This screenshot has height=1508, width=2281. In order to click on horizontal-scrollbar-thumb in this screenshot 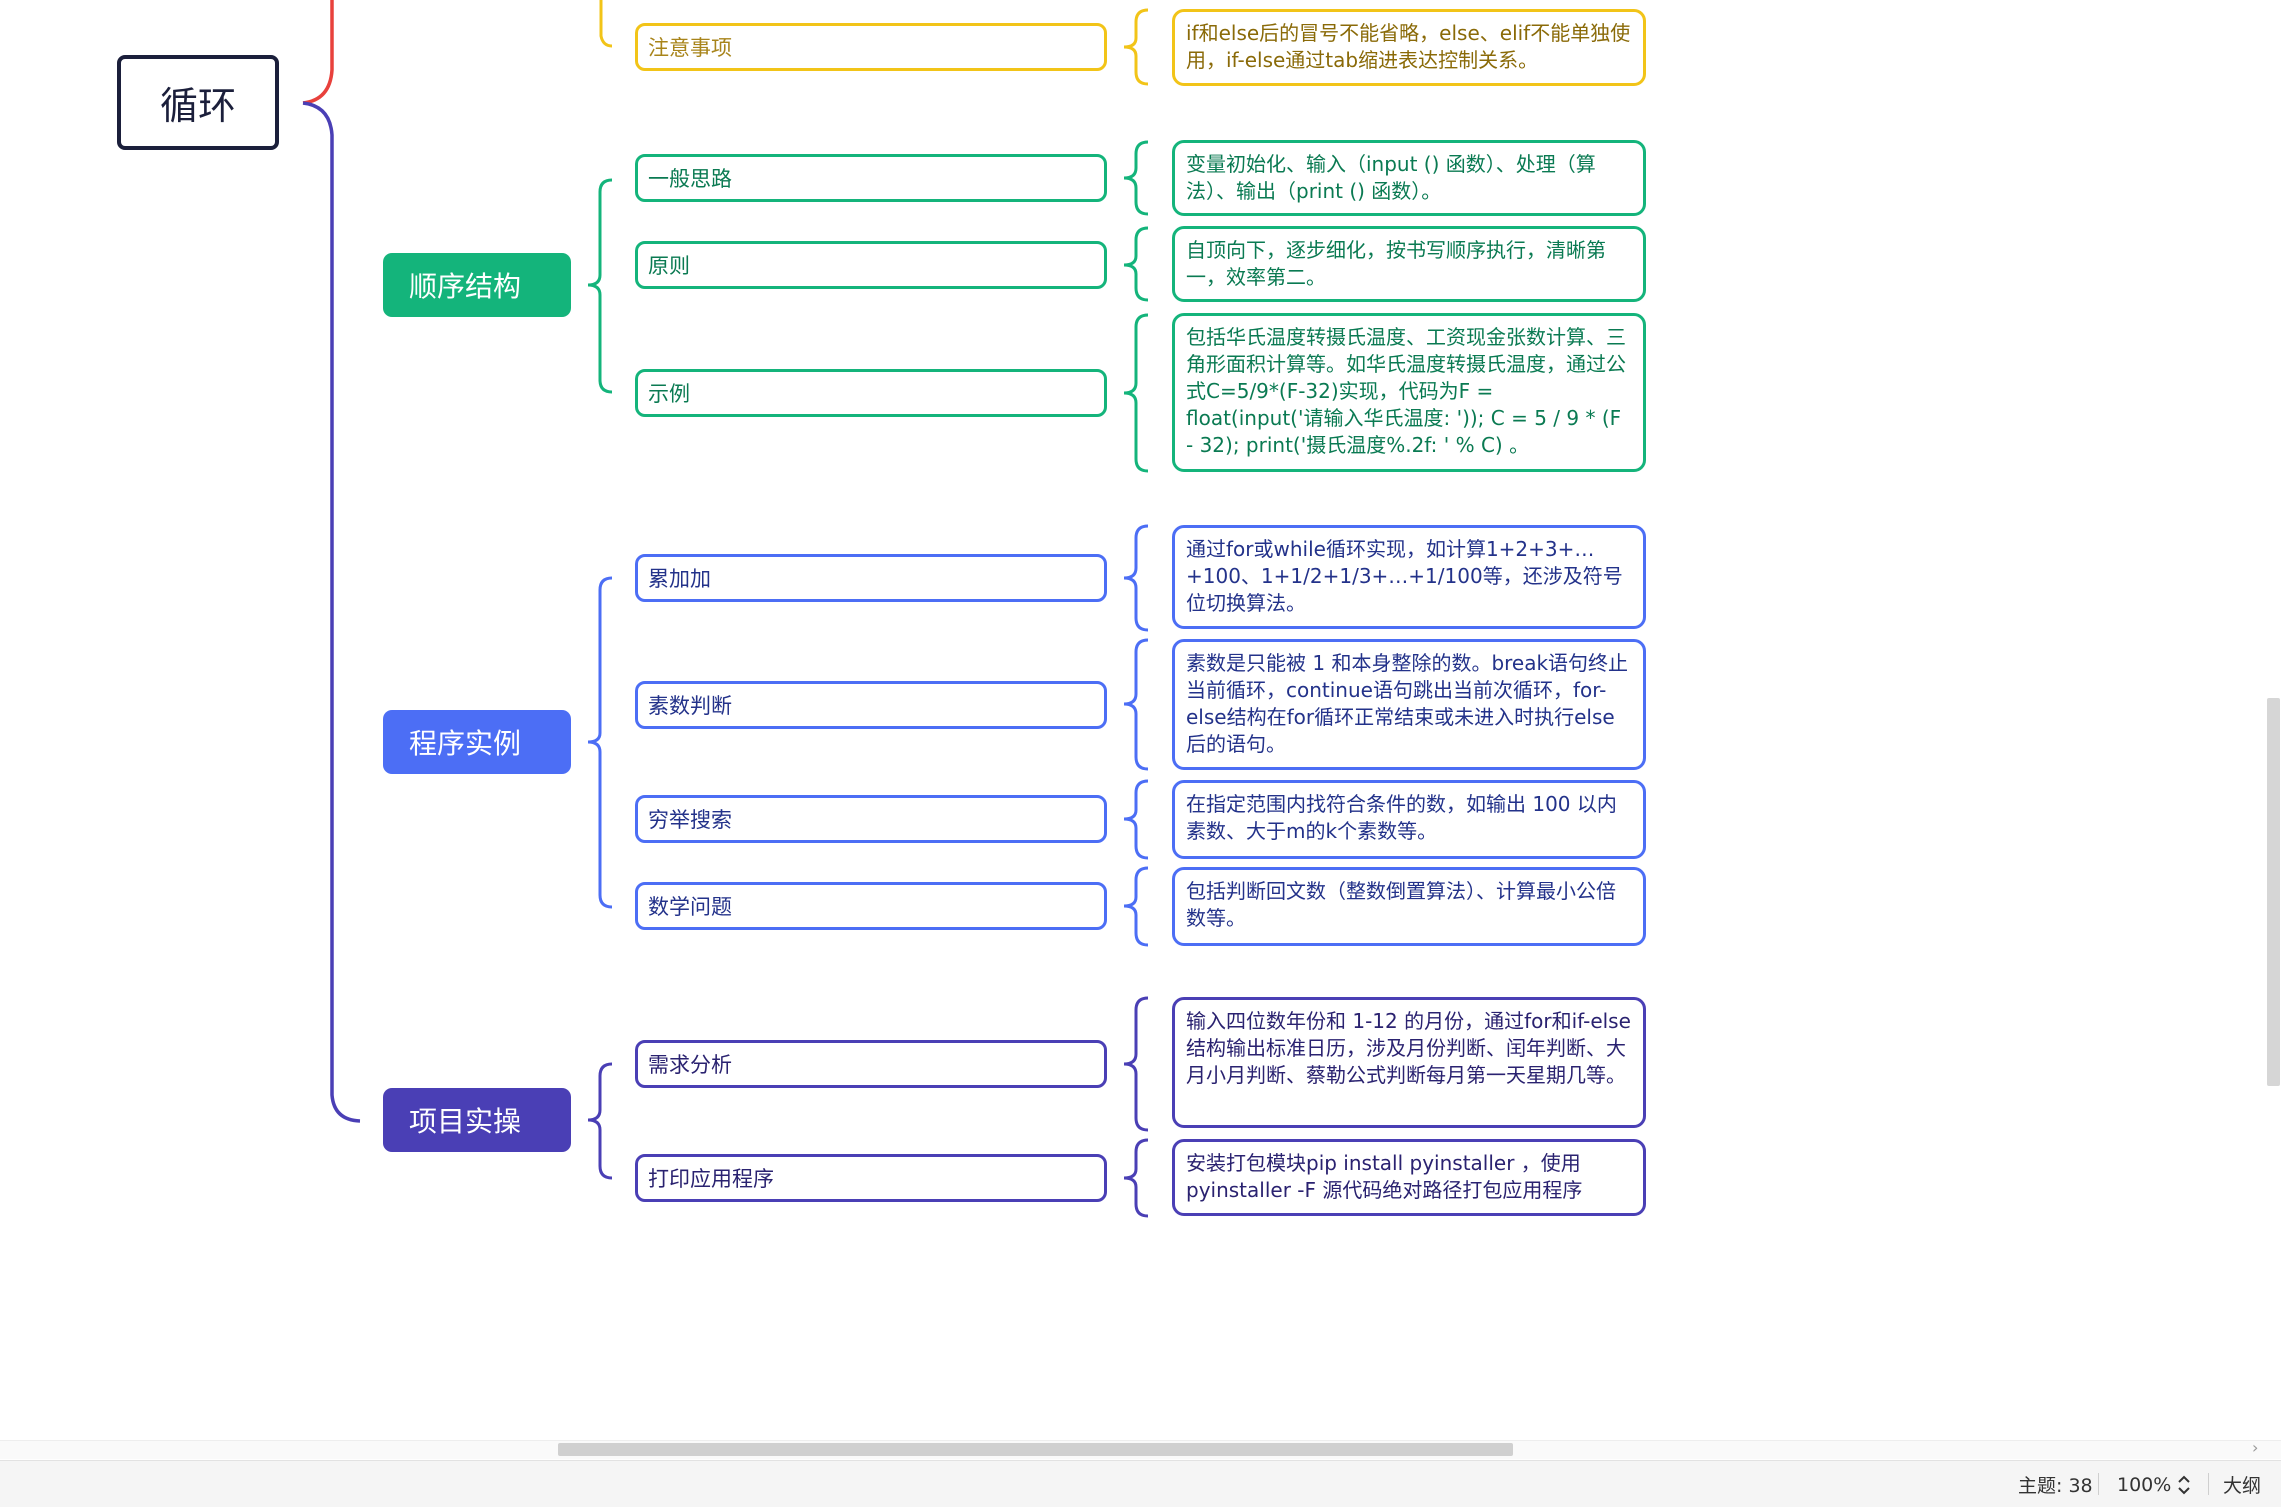, I will do `click(1035, 1449)`.